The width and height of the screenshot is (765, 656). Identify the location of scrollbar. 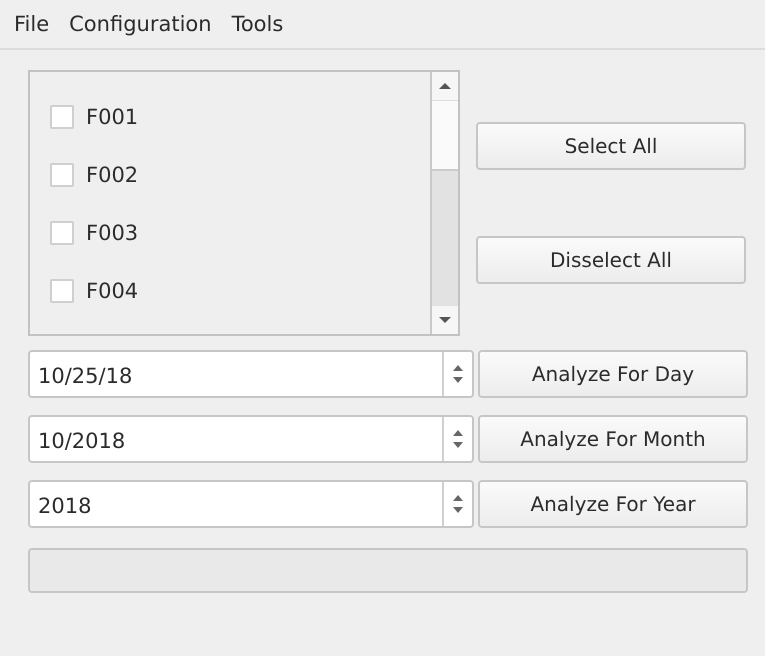
(444, 203).